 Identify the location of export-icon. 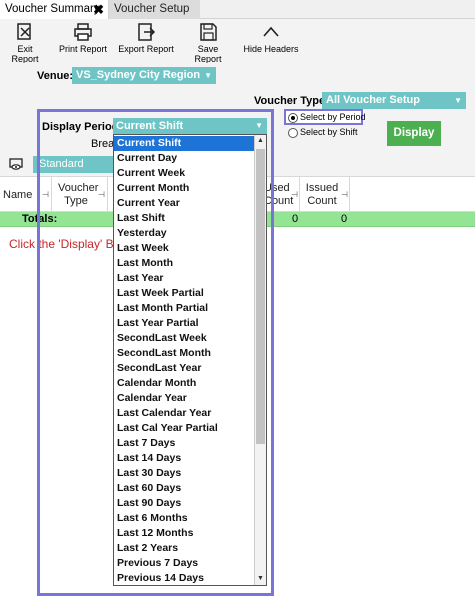
(147, 32).